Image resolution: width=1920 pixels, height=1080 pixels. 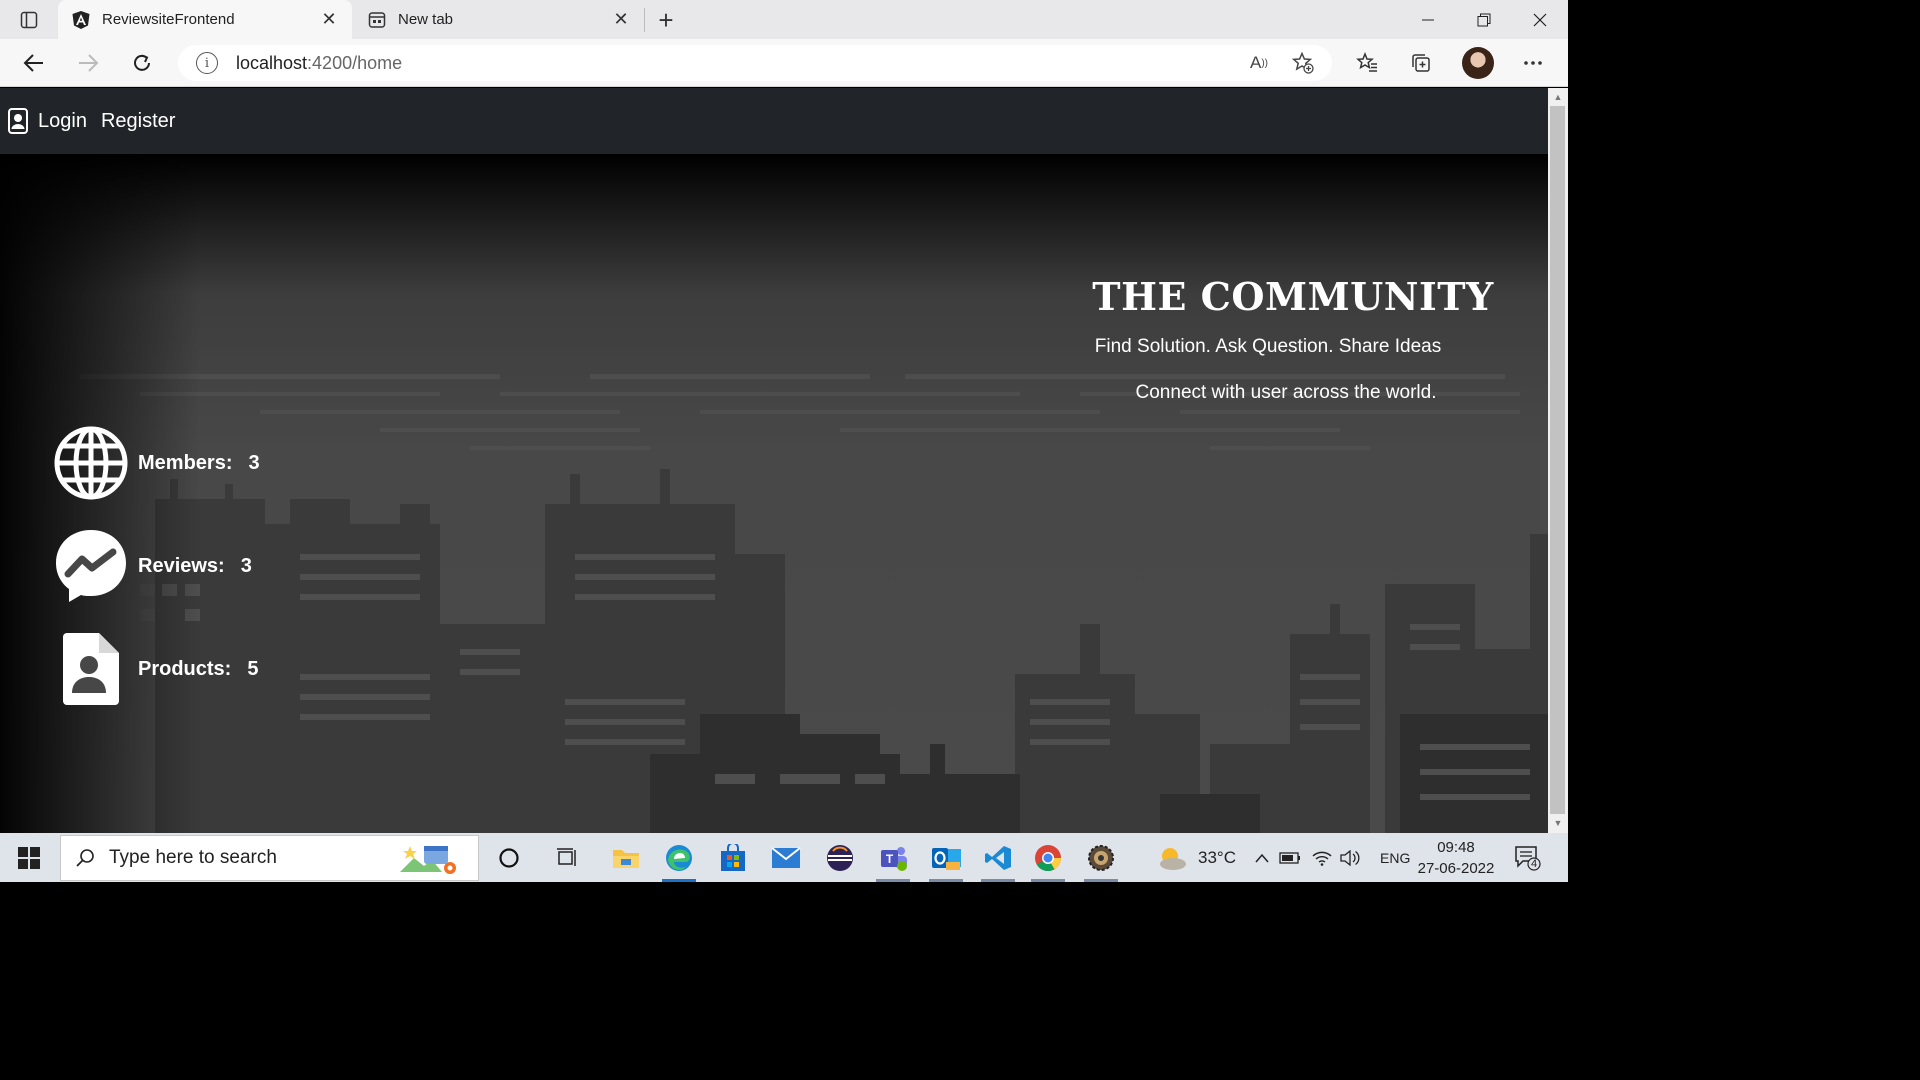 What do you see at coordinates (1350, 857) in the screenshot?
I see `volume-icon` at bounding box center [1350, 857].